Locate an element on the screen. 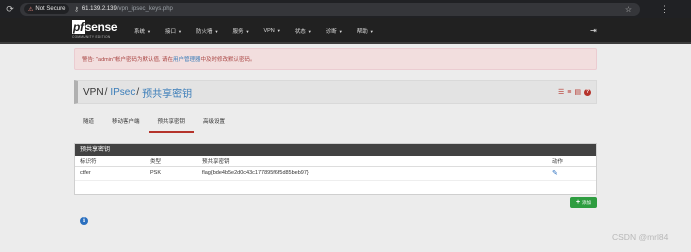  breadcrumb: VPN / IPsec / 预共享密钥 ☰ ≡ ▤ ? is located at coordinates (335, 92).